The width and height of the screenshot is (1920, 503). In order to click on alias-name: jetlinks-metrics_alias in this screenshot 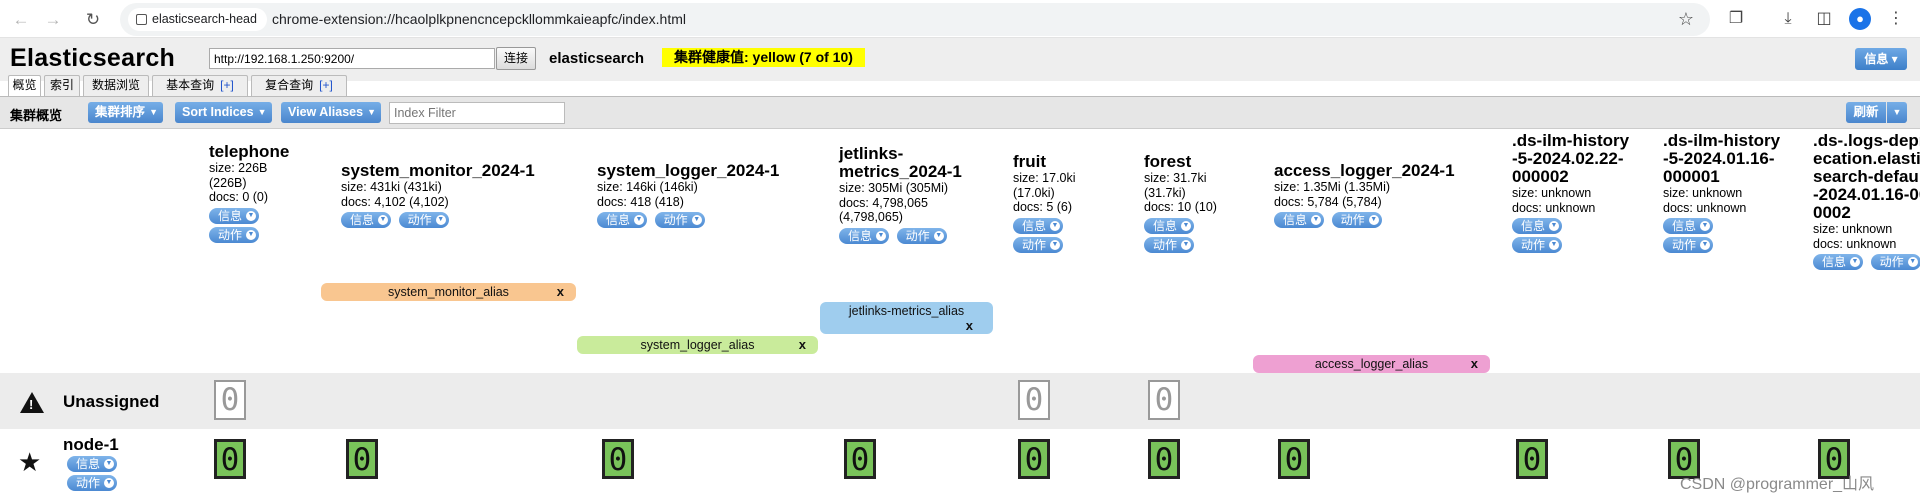, I will do `click(906, 311)`.